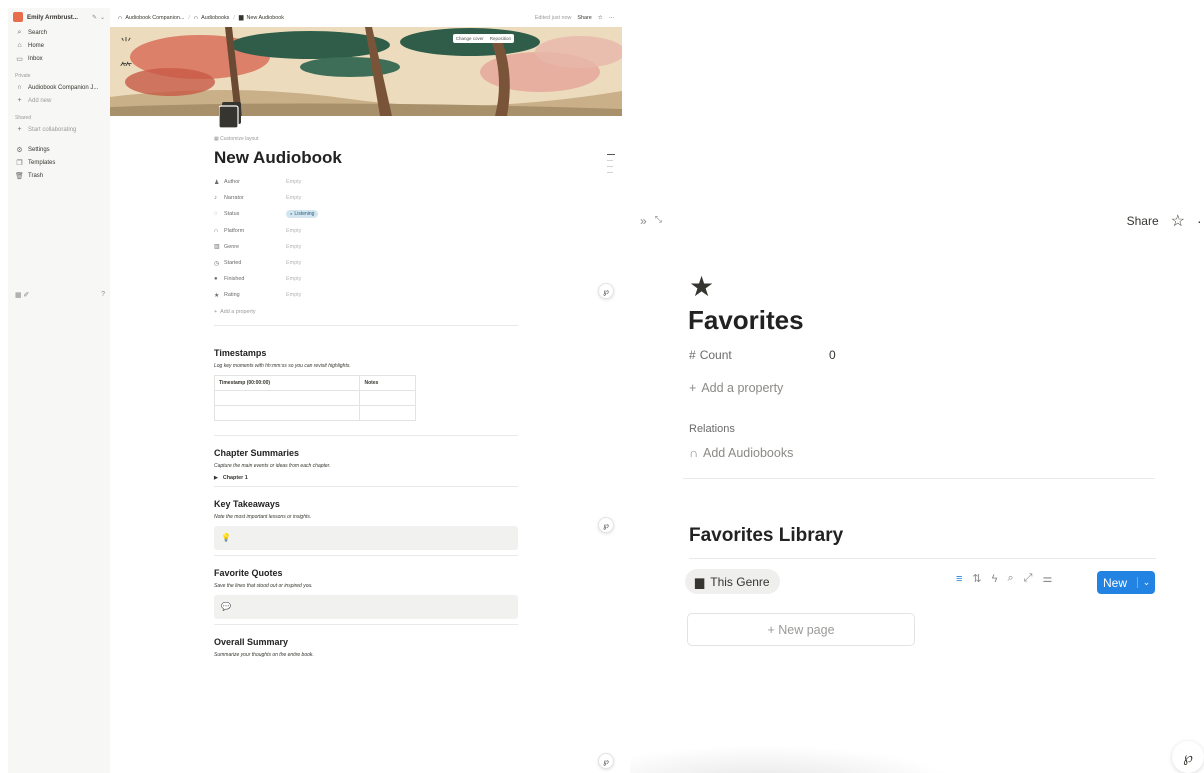 The image size is (1204, 773). What do you see at coordinates (42, 162) in the screenshot?
I see `sidebar-item-label: Templates` at bounding box center [42, 162].